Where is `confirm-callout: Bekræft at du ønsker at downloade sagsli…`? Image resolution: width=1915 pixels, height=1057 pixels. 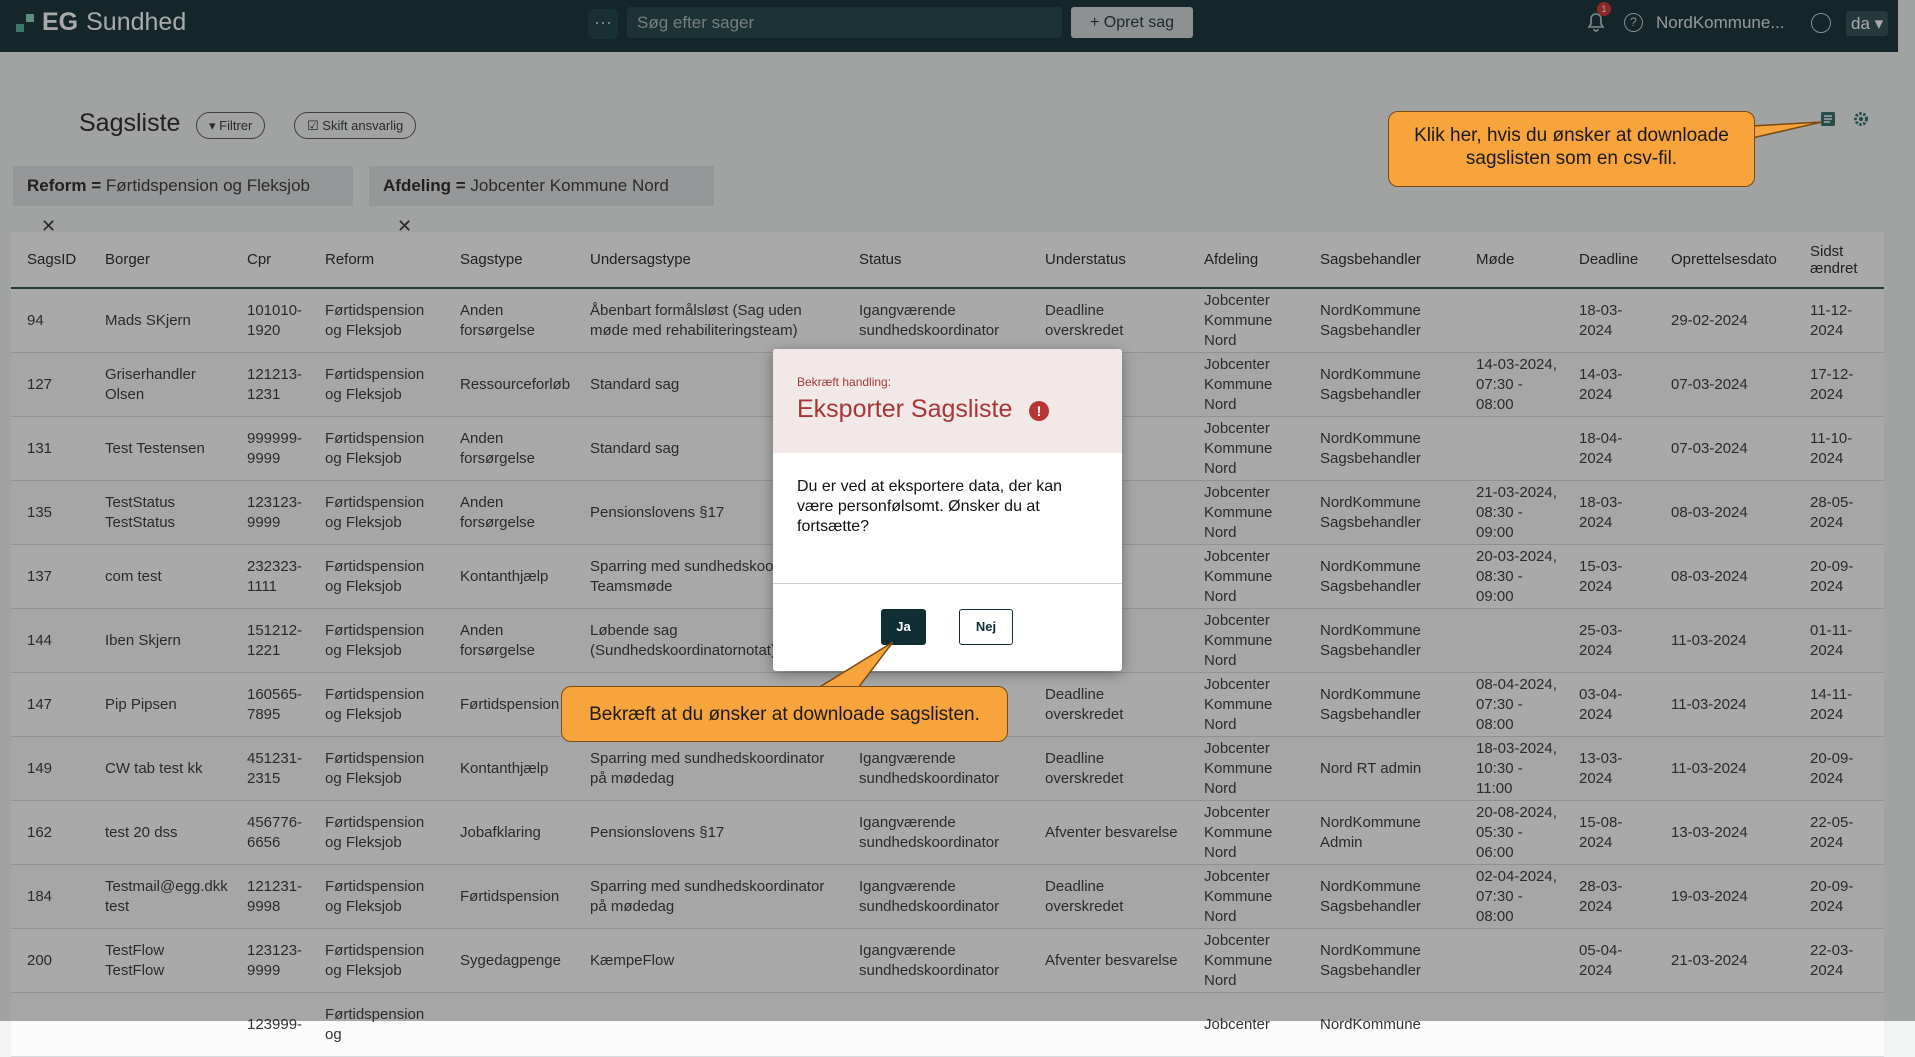
confirm-callout: Bekræft at du ønsker at downloade sagsli… is located at coordinates (784, 714).